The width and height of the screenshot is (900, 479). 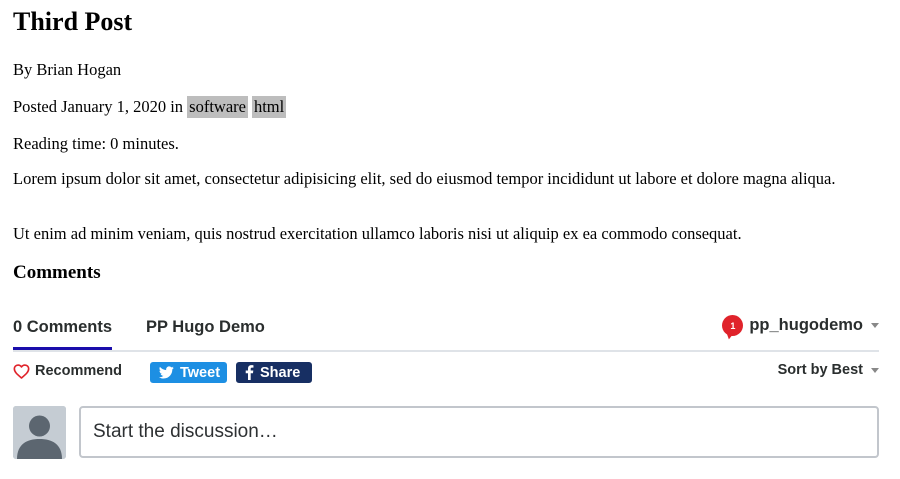 What do you see at coordinates (62, 327) in the screenshot?
I see `tab-comments-count: 0 Comments` at bounding box center [62, 327].